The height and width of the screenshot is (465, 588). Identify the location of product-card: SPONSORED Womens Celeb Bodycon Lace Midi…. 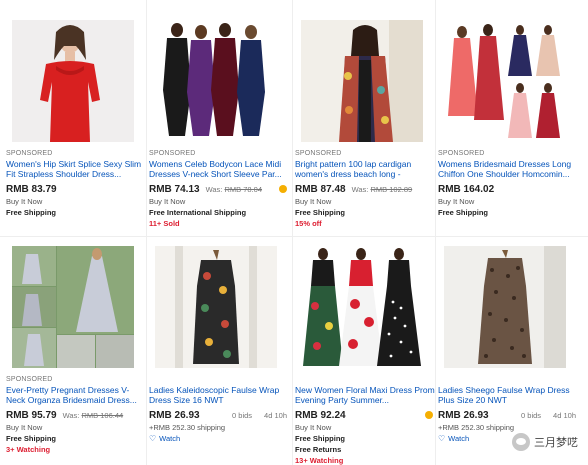
(220, 124).